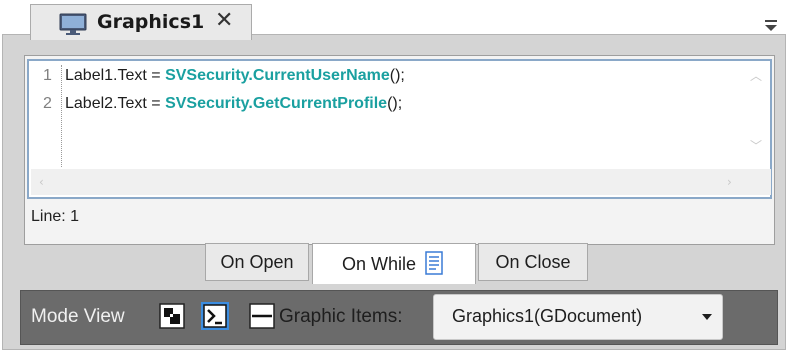  I want to click on cursor-status: Line: 1, so click(55, 216).